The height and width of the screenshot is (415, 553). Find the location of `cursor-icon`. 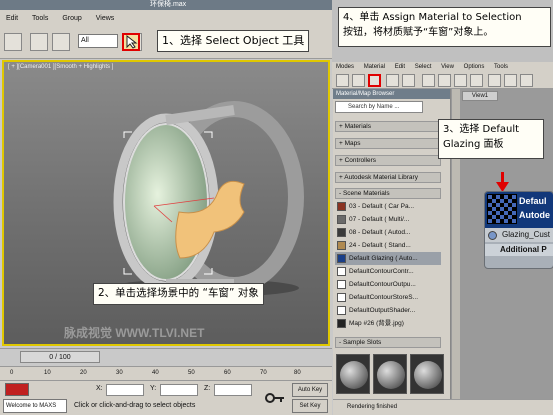

cursor-icon is located at coordinates (132, 41).